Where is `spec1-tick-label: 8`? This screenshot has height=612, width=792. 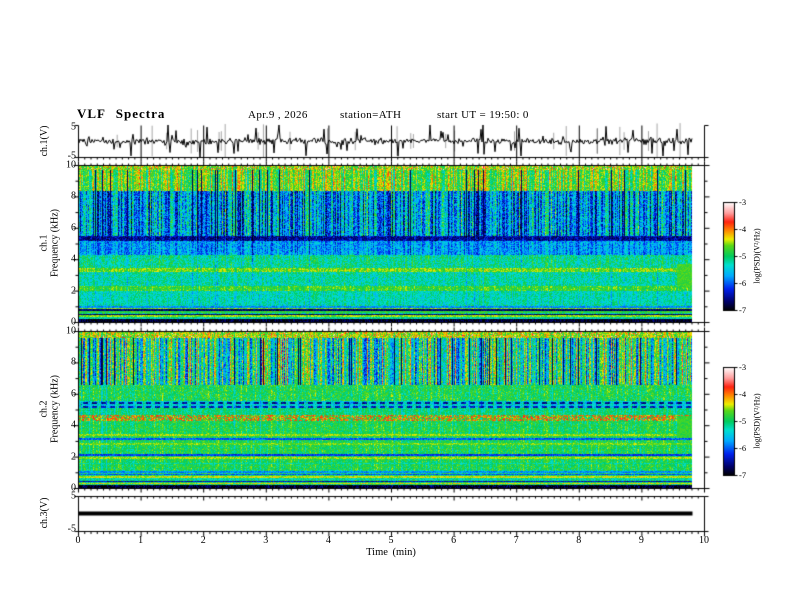 spec1-tick-label: 8 is located at coordinates (73, 196).